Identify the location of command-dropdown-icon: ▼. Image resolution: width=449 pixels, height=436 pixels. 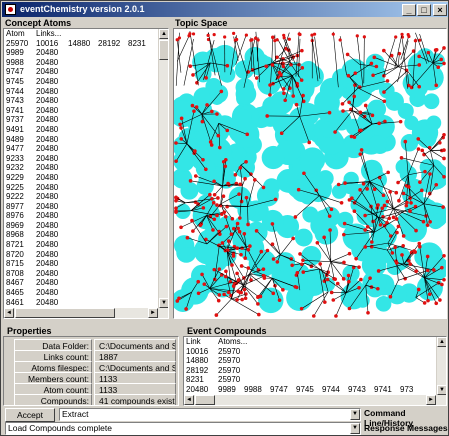
(355, 414).